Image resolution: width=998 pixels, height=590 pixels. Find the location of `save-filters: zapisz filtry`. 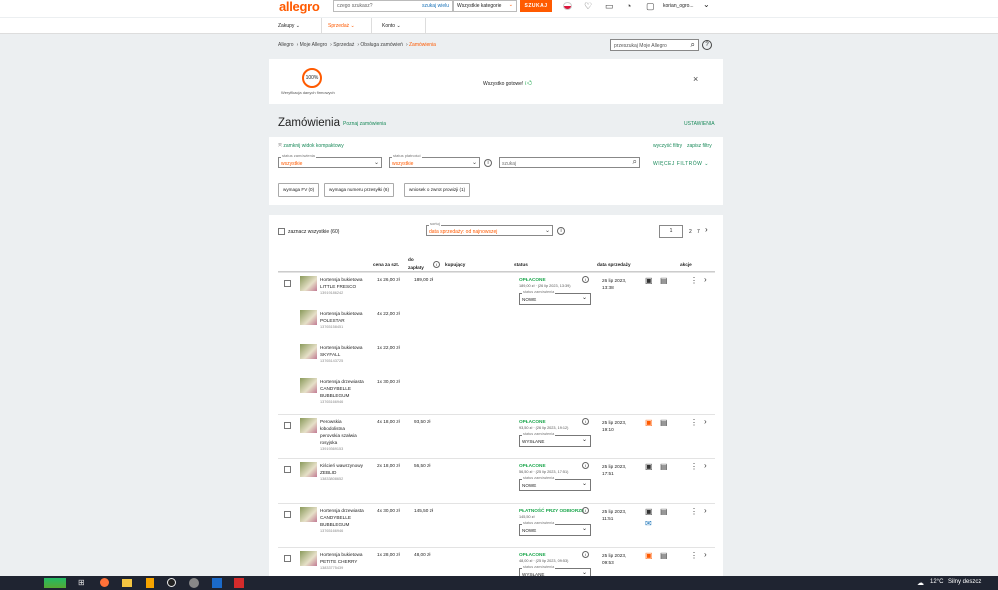

save-filters: zapisz filtry is located at coordinates (699, 146).